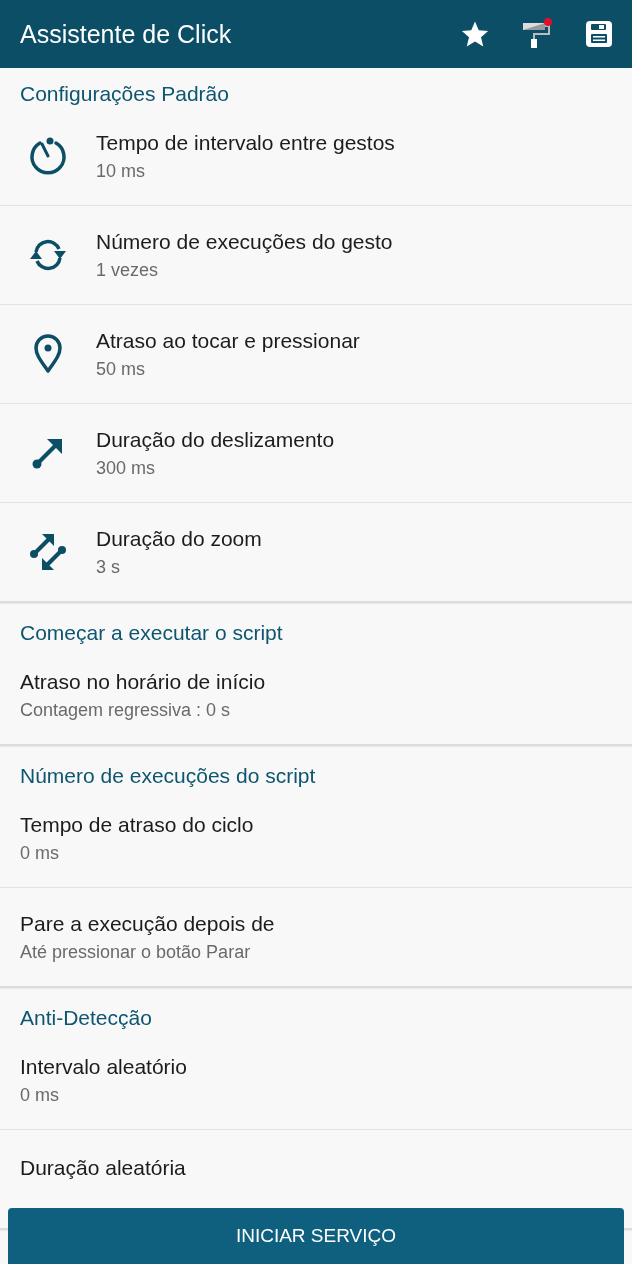  Describe the element at coordinates (245, 142) in the screenshot. I see `setting-title: Tempo de intervalo entre gestos` at that location.